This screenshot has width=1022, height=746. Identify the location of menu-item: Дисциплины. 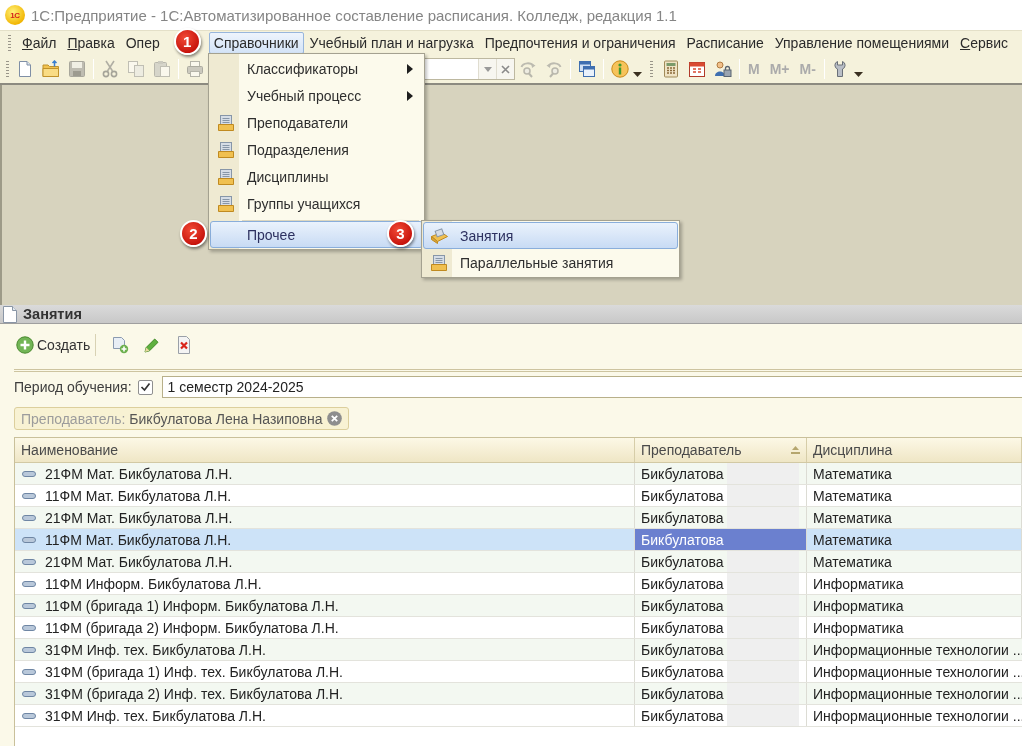
(316, 176).